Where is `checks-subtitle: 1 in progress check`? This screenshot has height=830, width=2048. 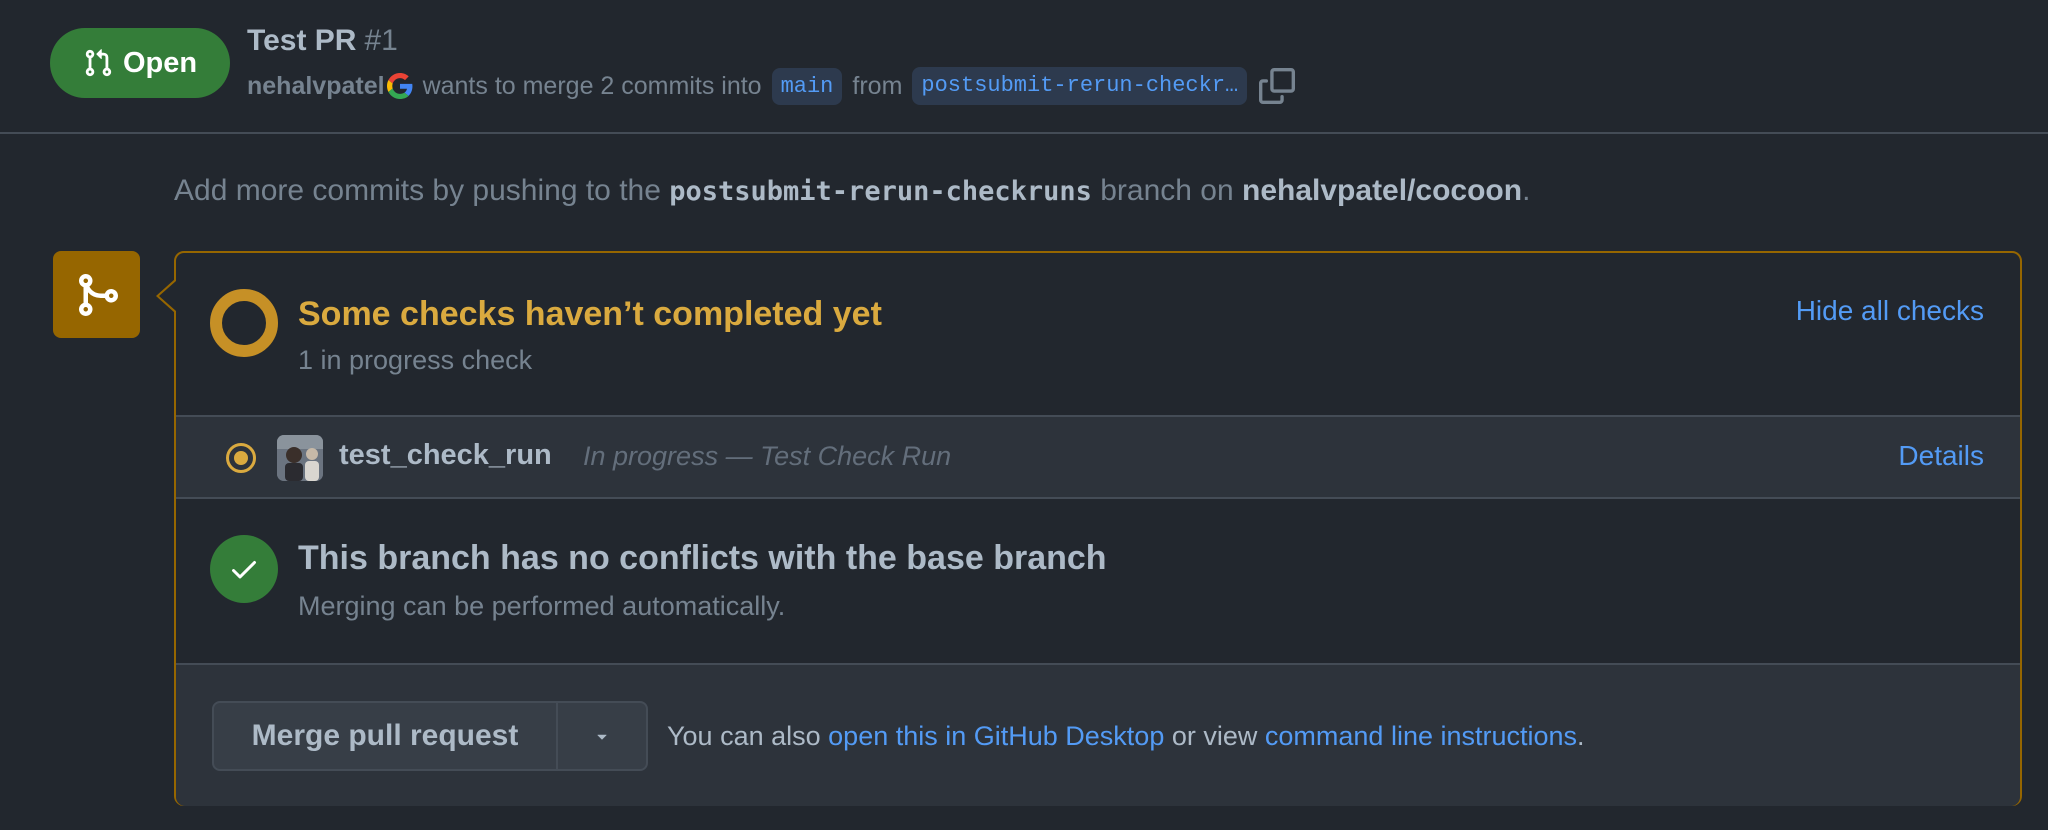 checks-subtitle: 1 in progress check is located at coordinates (415, 360).